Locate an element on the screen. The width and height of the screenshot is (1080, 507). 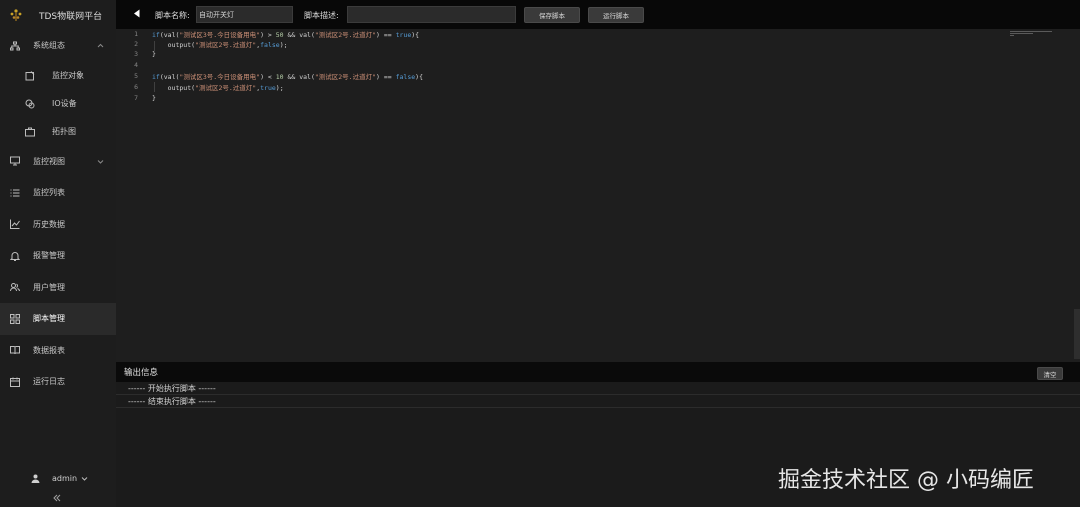
sidebar-item-alarm: 报警管理 is located at coordinates (58, 256).